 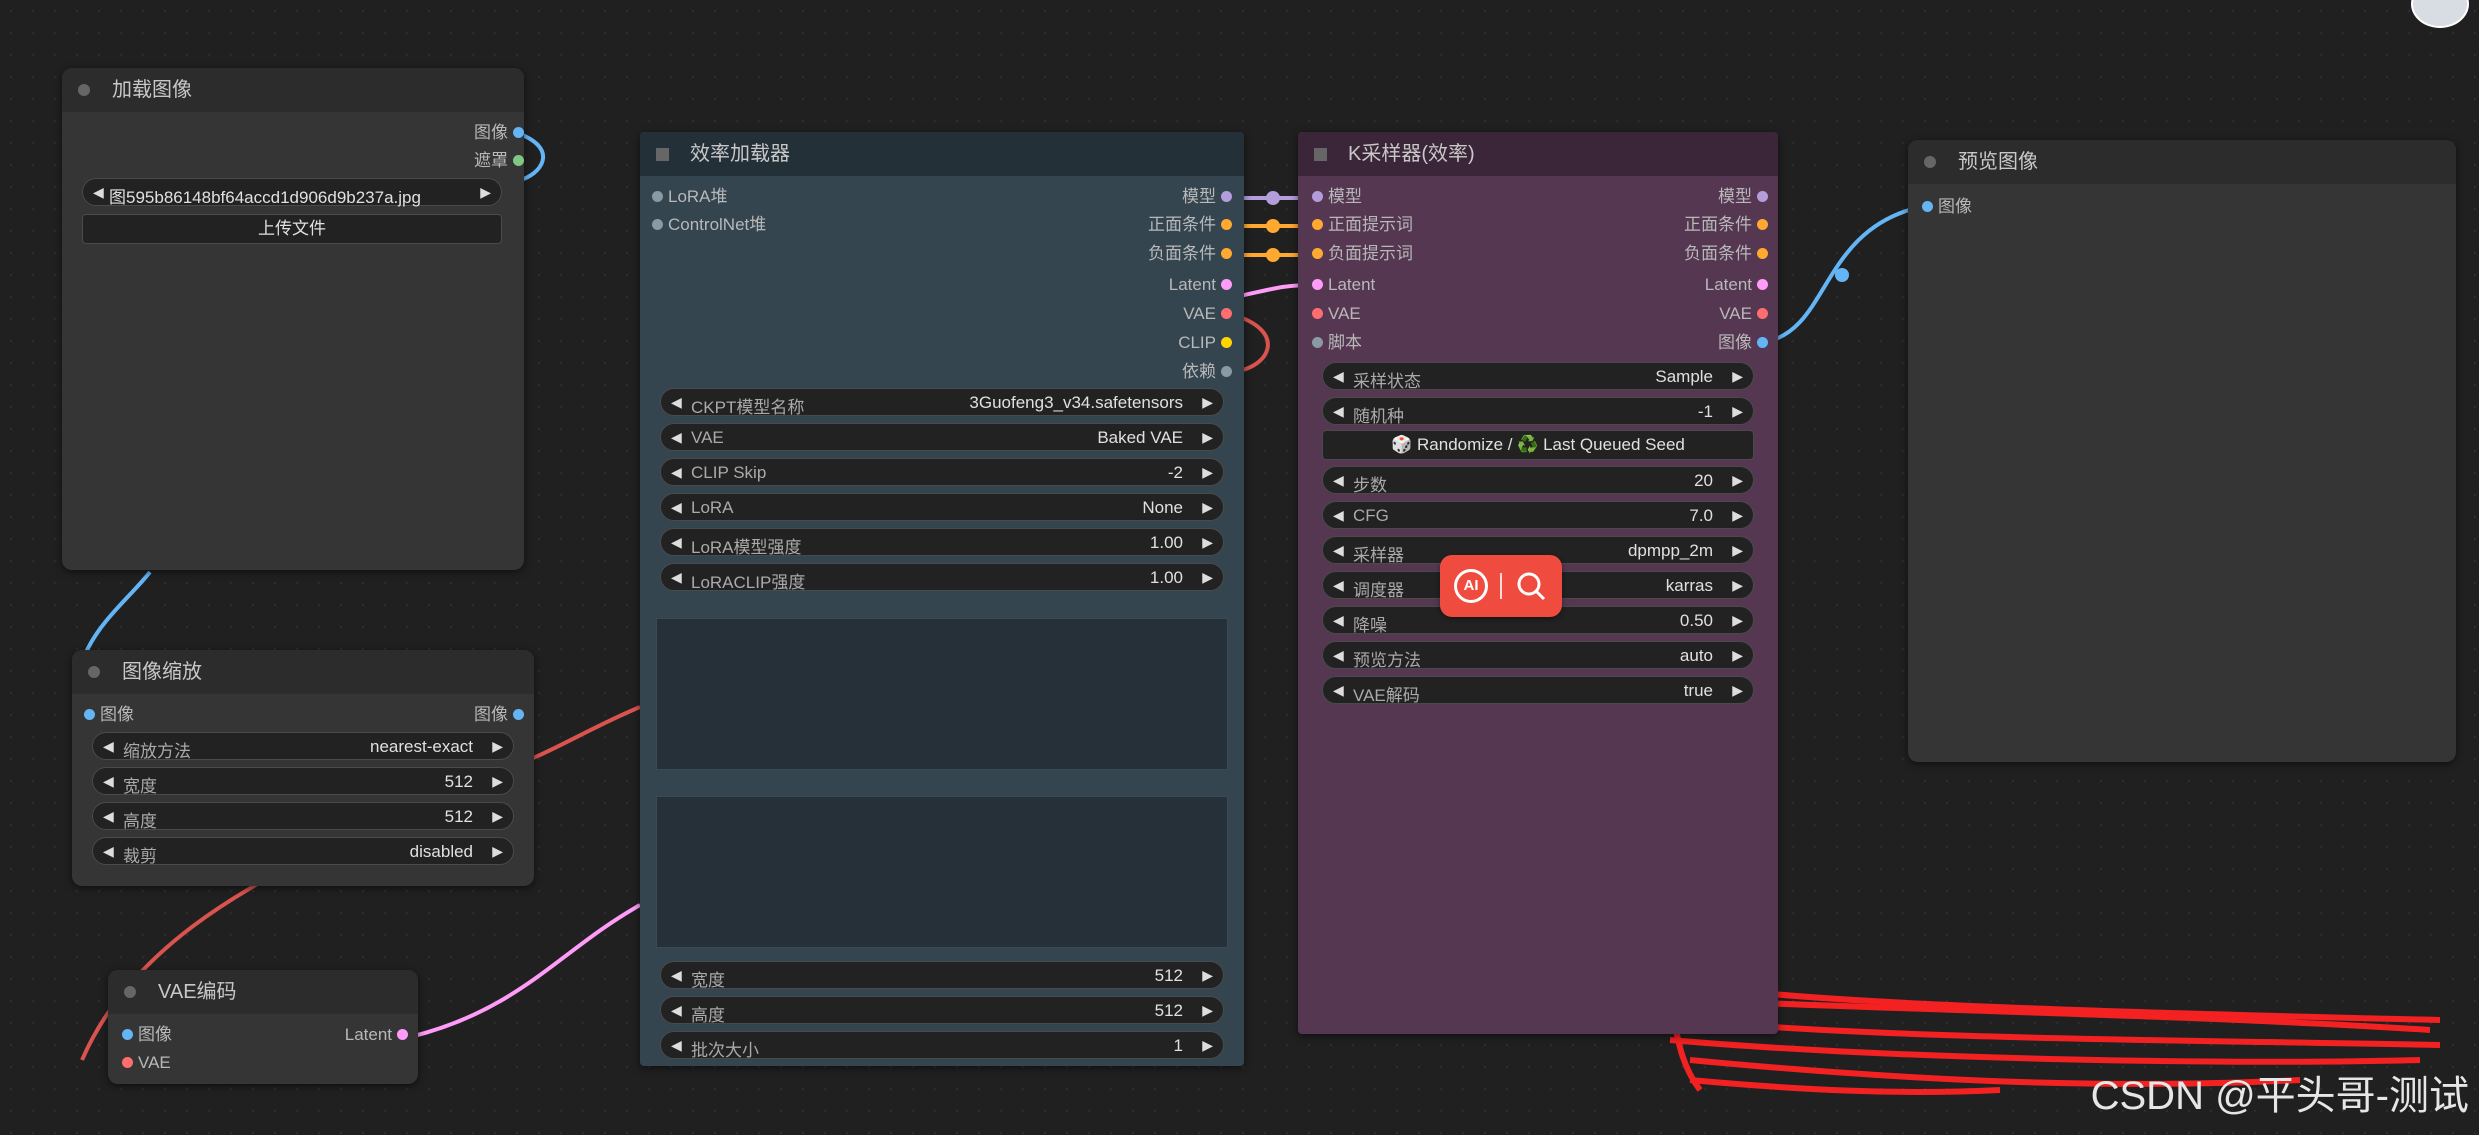 I want to click on input-script: 脚本, so click(x=1337, y=343).